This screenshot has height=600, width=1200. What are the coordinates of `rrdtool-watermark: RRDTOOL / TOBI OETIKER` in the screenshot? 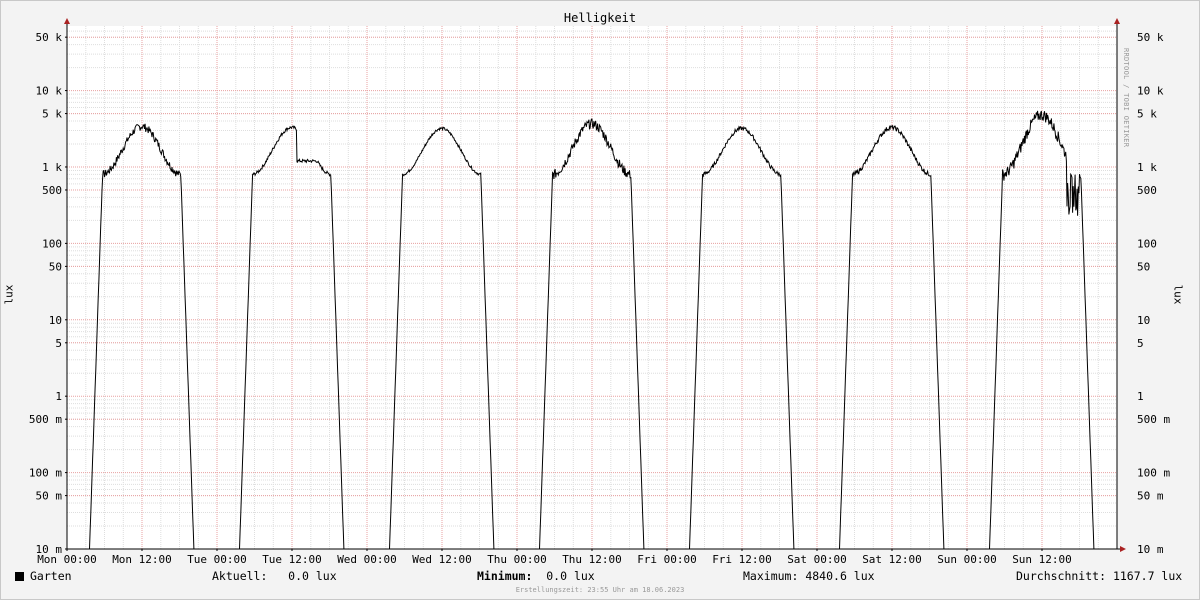 It's located at (1126, 98).